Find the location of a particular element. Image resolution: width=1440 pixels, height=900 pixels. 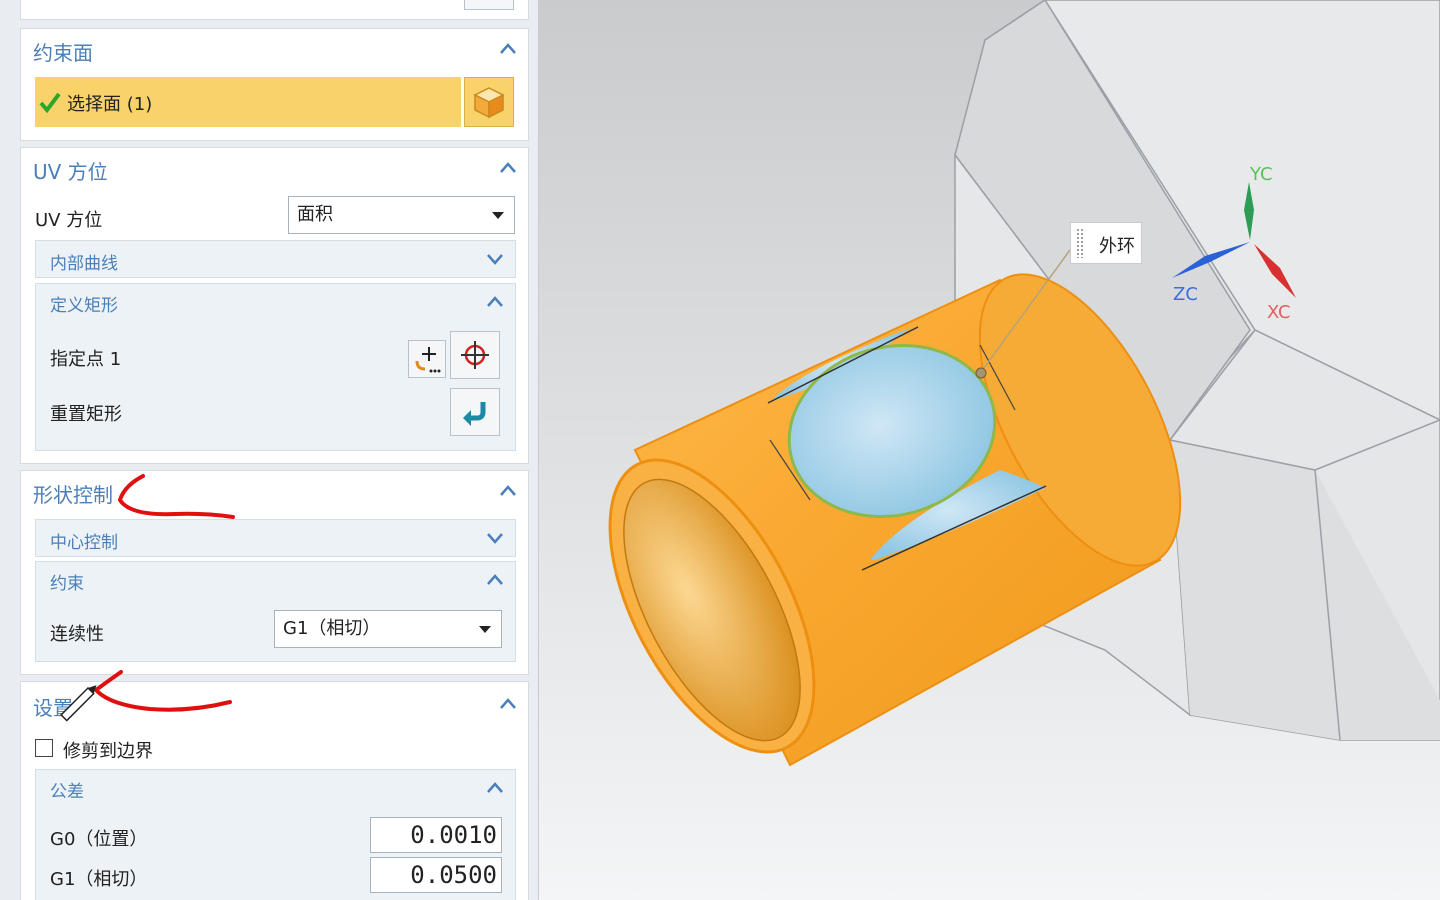

point-dialog-button is located at coordinates (427, 359).